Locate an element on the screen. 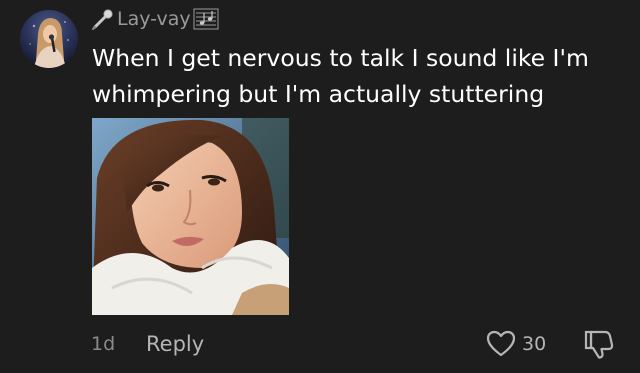 This screenshot has width=640, height=373. dislike-button is located at coordinates (599, 344).